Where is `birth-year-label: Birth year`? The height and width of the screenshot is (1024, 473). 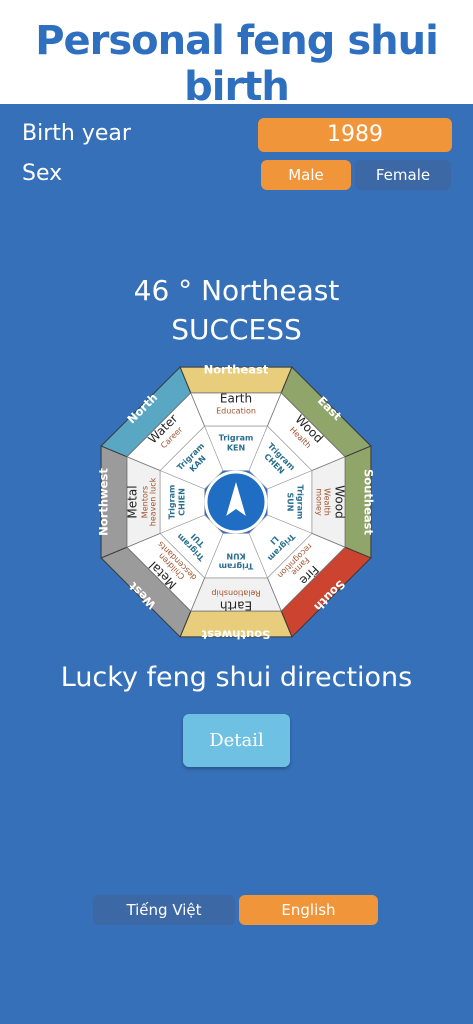 birth-year-label: Birth year is located at coordinates (76, 133).